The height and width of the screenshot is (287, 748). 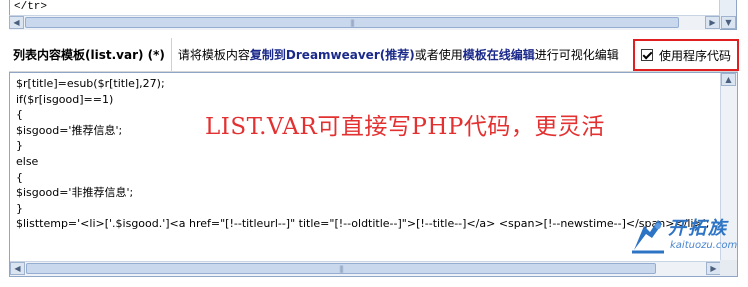 What do you see at coordinates (646, 55) in the screenshot?
I see `use-program-code-checkbox` at bounding box center [646, 55].